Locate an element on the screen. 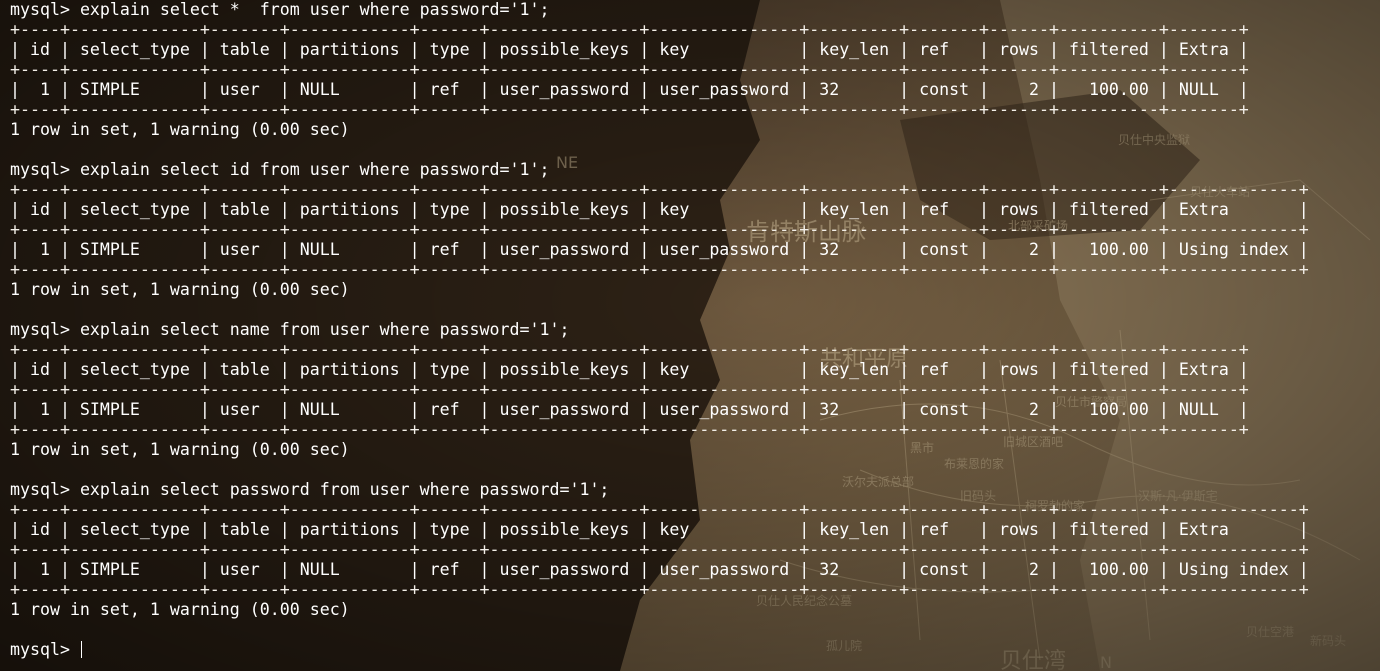  text-cursor is located at coordinates (81, 649).